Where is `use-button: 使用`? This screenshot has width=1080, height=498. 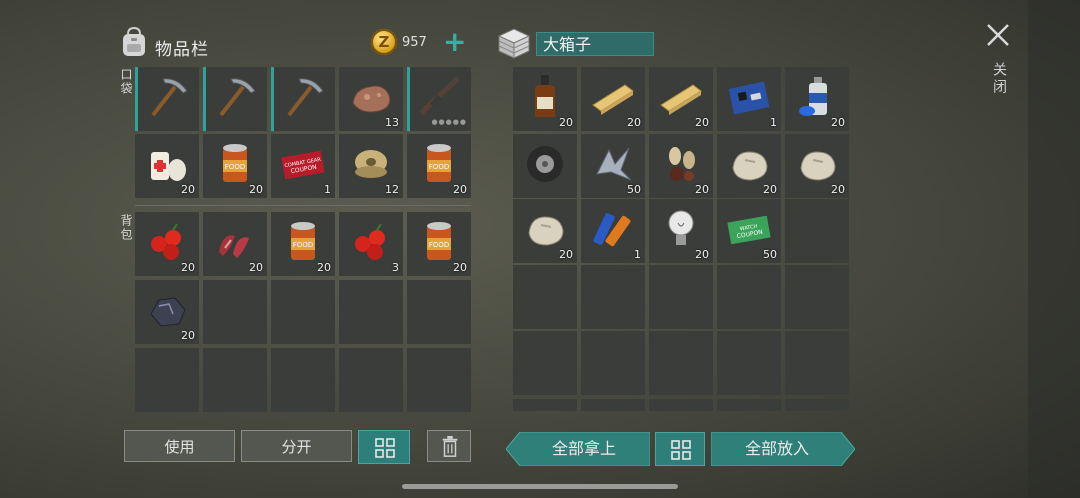
use-button: 使用 is located at coordinates (179, 446).